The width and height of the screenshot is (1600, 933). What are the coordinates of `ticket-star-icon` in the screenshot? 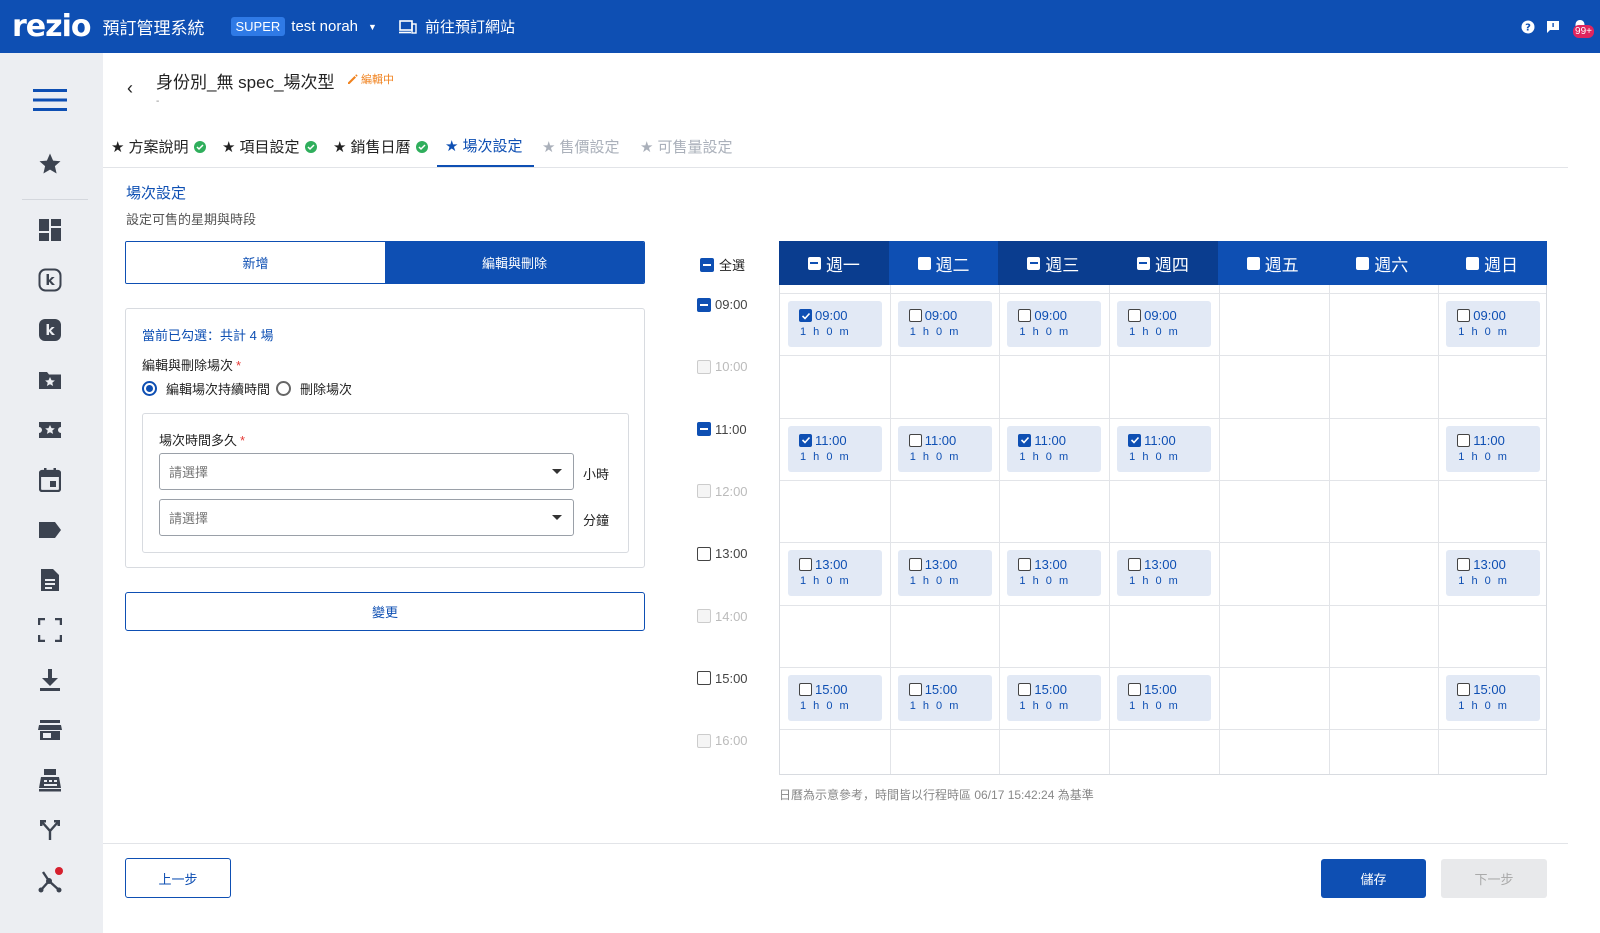 It's located at (50, 430).